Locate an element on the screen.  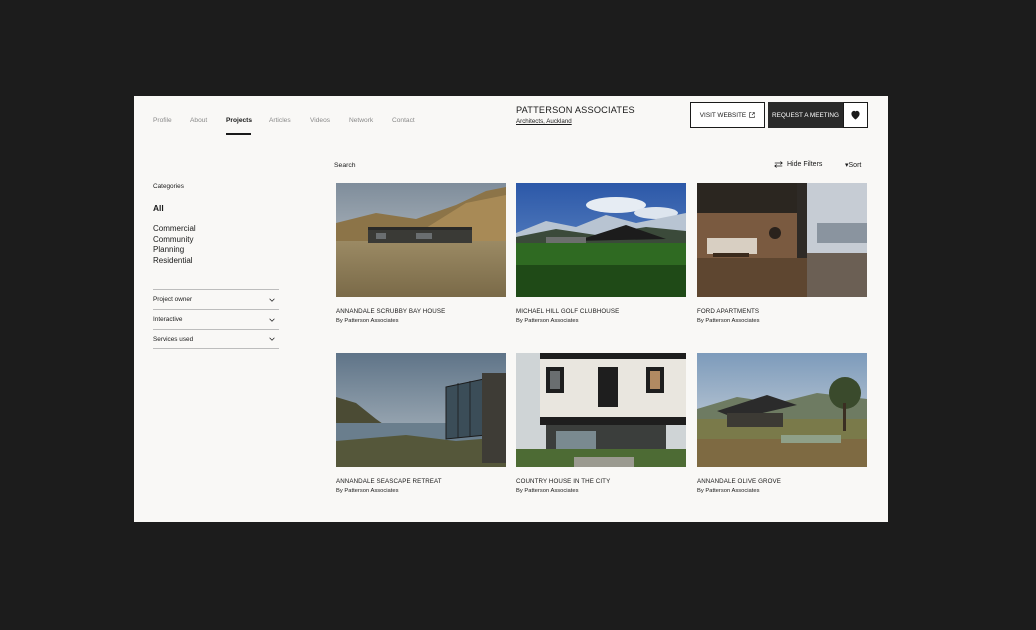
visit-website-button: VISIT WEBSITE is located at coordinates (727, 115).